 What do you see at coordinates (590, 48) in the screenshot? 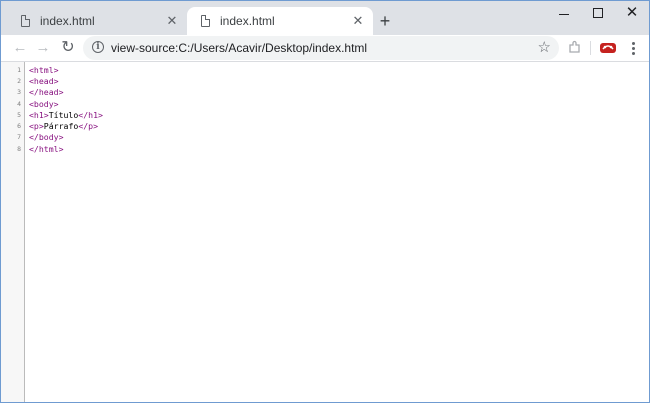
I see `toolbar-separator` at bounding box center [590, 48].